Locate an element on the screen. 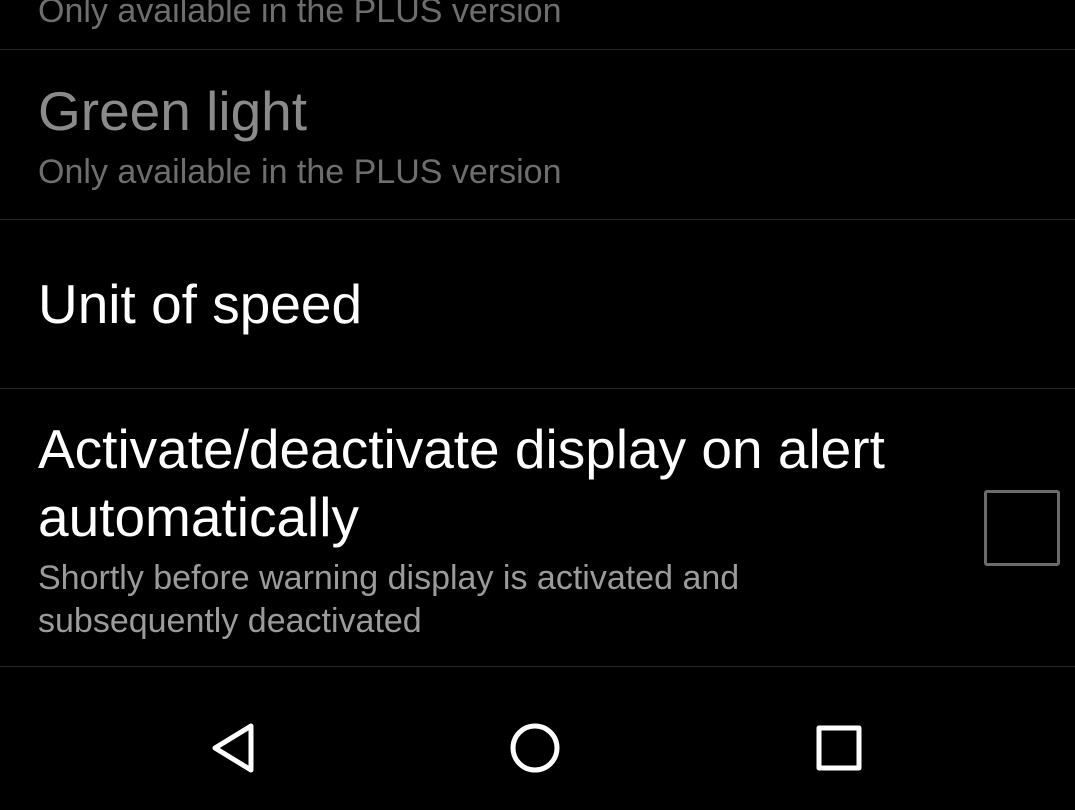 The image size is (1075, 810). square-recents-icon is located at coordinates (839, 748).